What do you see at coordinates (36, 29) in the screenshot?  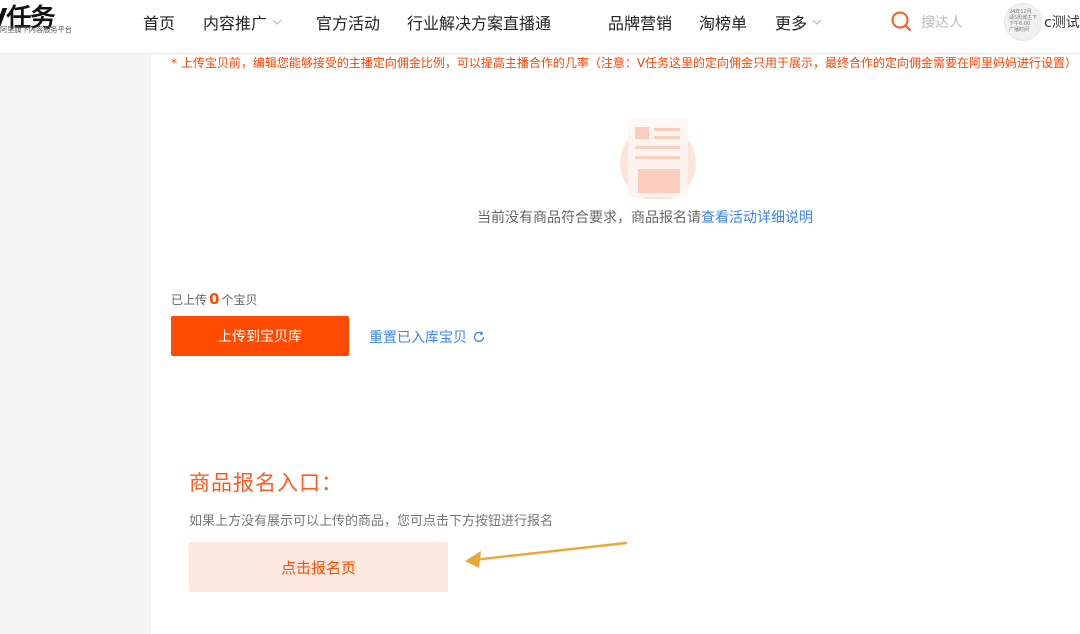 I see `logo-subtitle: 阿里旗下内容服务平台` at bounding box center [36, 29].